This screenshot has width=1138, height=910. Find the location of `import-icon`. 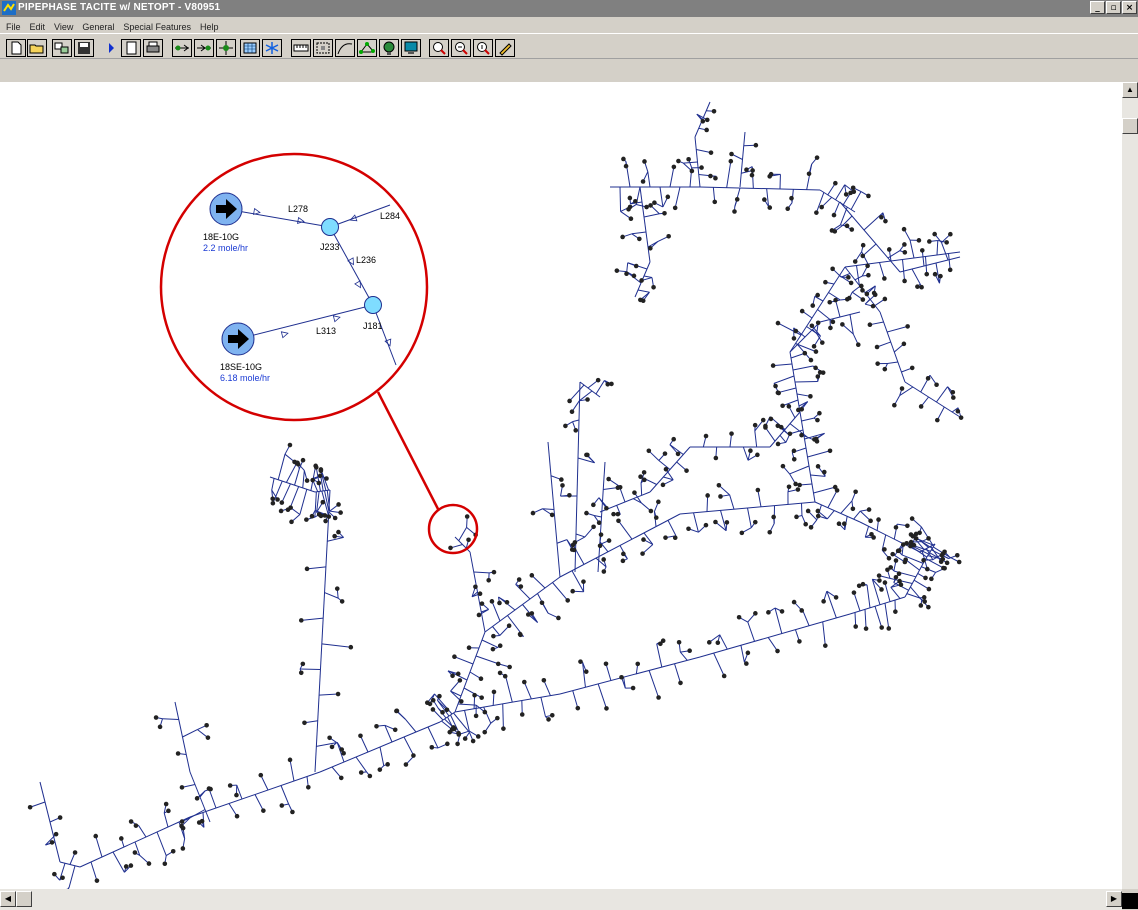

import-icon is located at coordinates (62, 48).